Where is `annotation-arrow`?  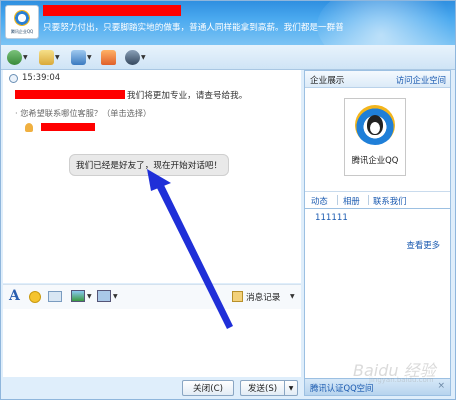
annotation-arrow is located at coordinates (190, 249).